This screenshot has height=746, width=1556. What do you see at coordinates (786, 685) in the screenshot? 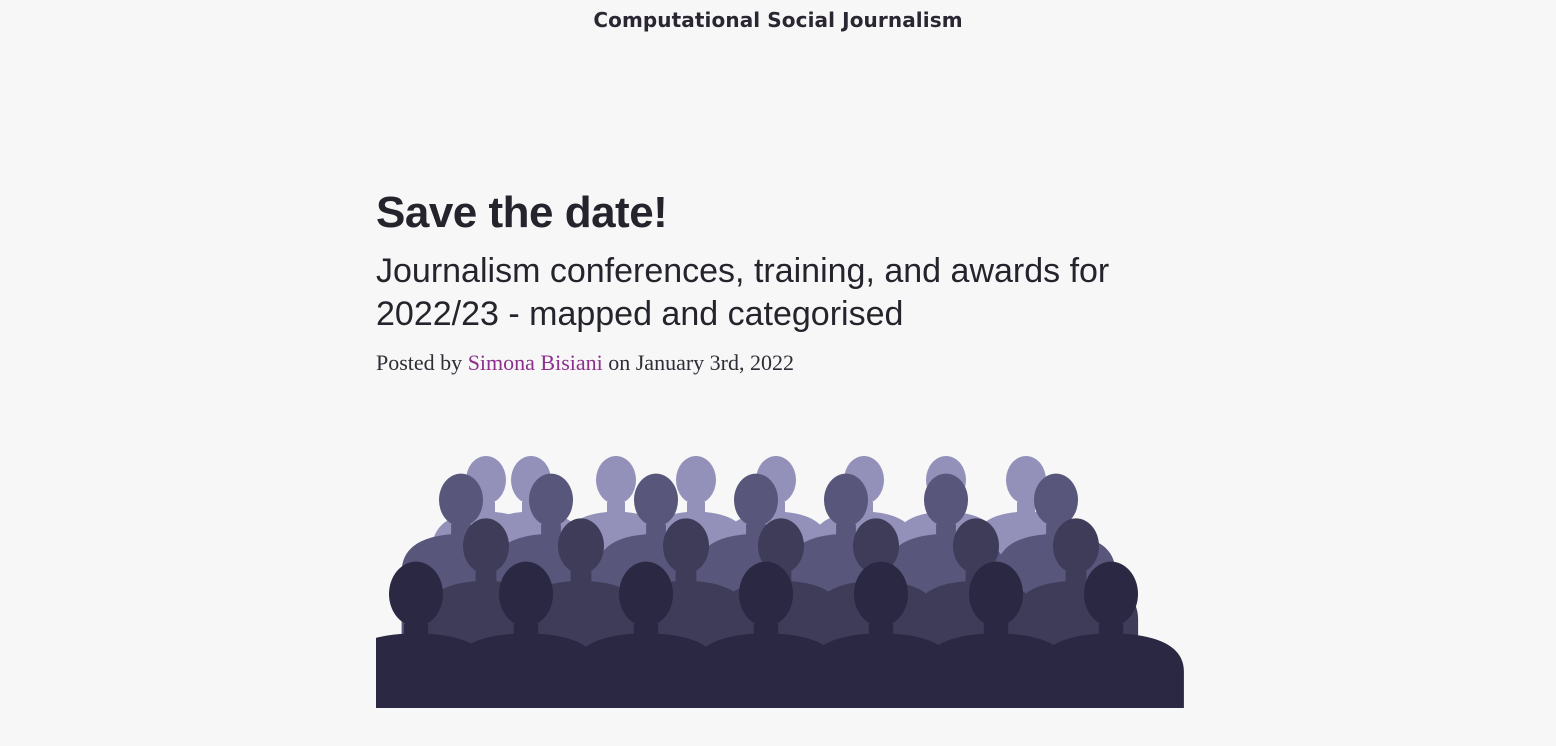
I see `crowd-base` at bounding box center [786, 685].